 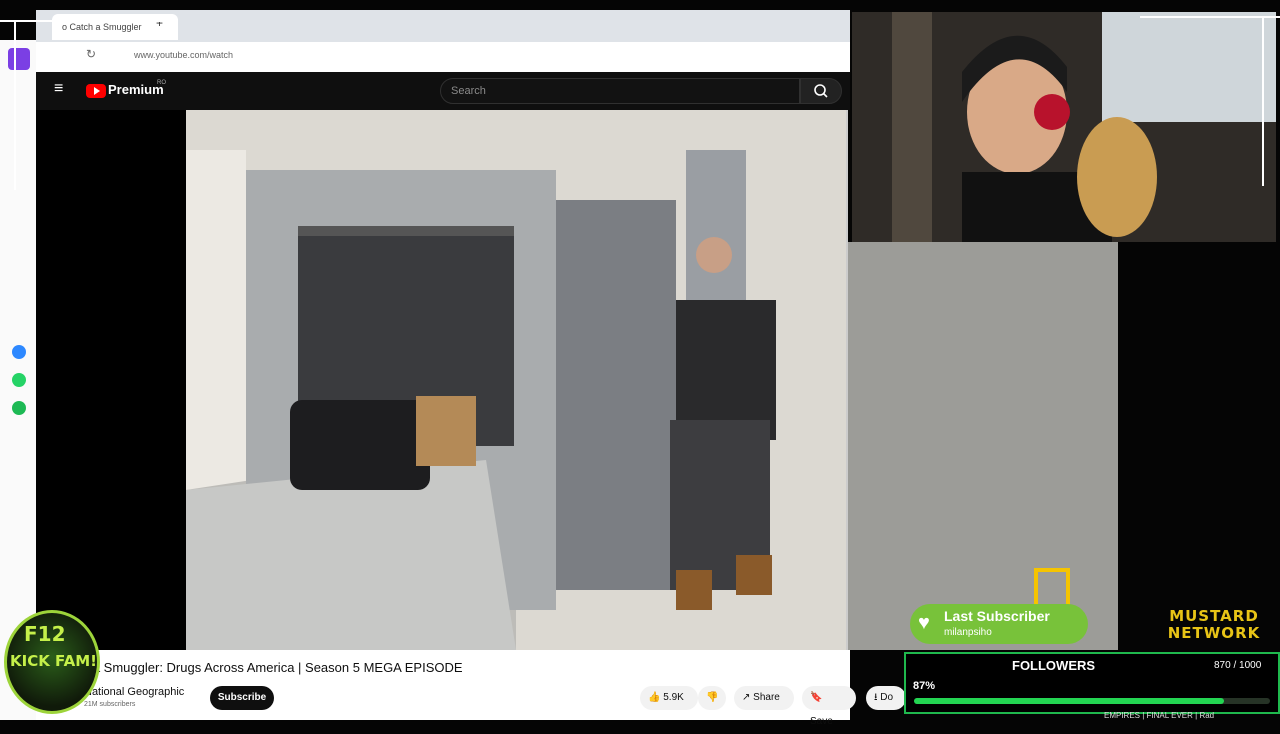 I want to click on share-label: Share, so click(x=766, y=697).